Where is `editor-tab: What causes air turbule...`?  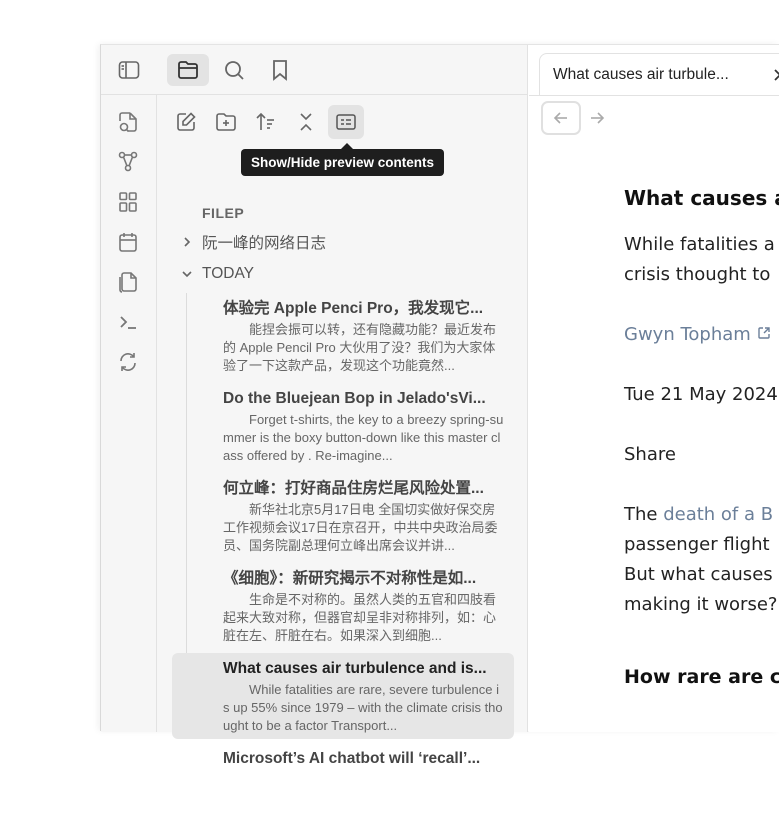
editor-tab: What causes air turbule... is located at coordinates (659, 74).